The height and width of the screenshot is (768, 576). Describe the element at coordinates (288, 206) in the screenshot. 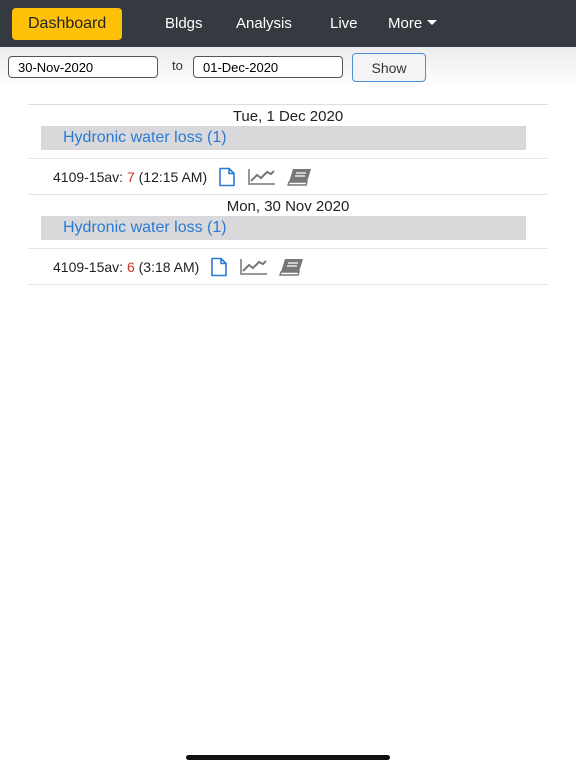

I see `day-header: Mon, 30 Nov 2020` at that location.